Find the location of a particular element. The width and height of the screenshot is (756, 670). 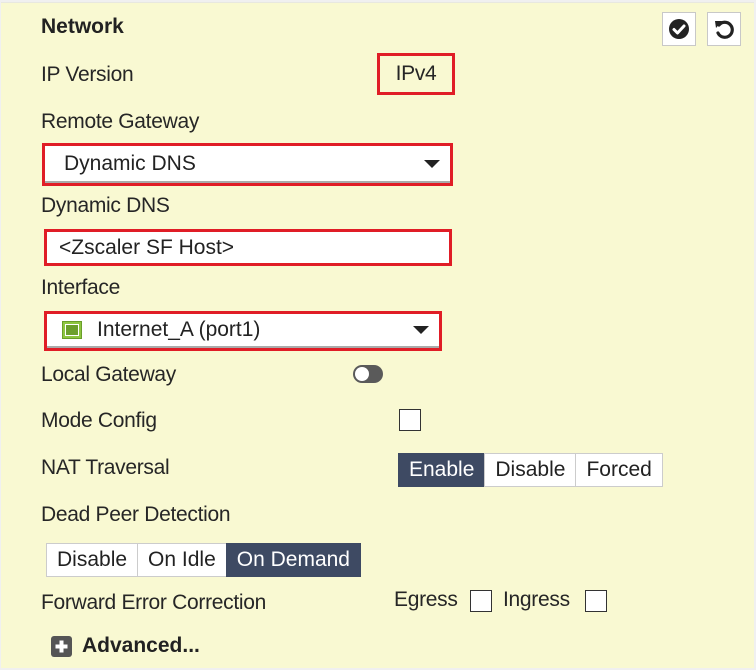

nat-traversal-segmented: Enable Disable Forced is located at coordinates (530, 470).